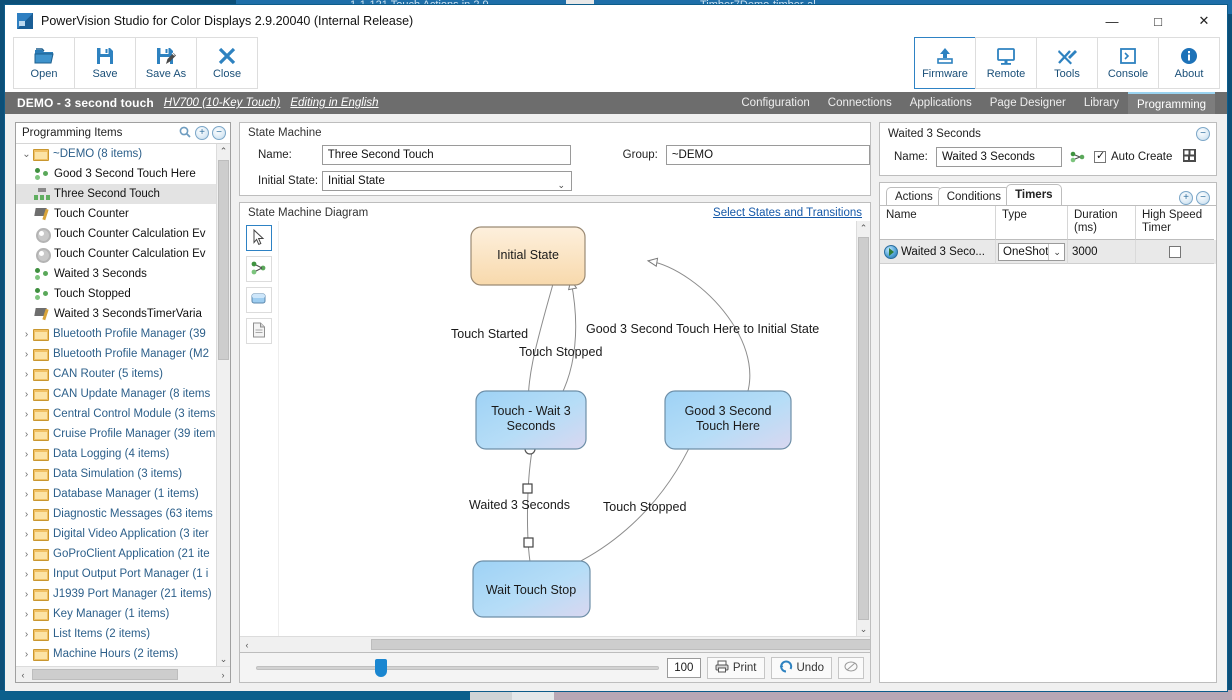  I want to click on tree-item-database-manager: › Database Manager (1 items), so click(116, 494).